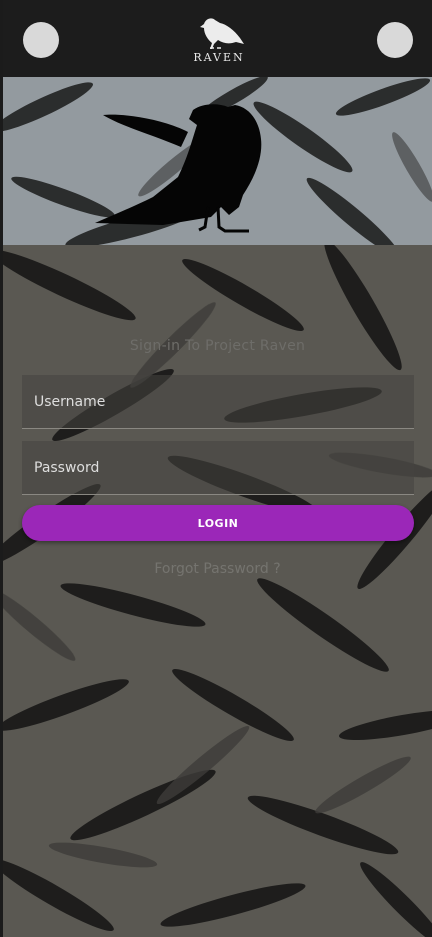  I want to click on menu-circle-button, so click(41, 40).